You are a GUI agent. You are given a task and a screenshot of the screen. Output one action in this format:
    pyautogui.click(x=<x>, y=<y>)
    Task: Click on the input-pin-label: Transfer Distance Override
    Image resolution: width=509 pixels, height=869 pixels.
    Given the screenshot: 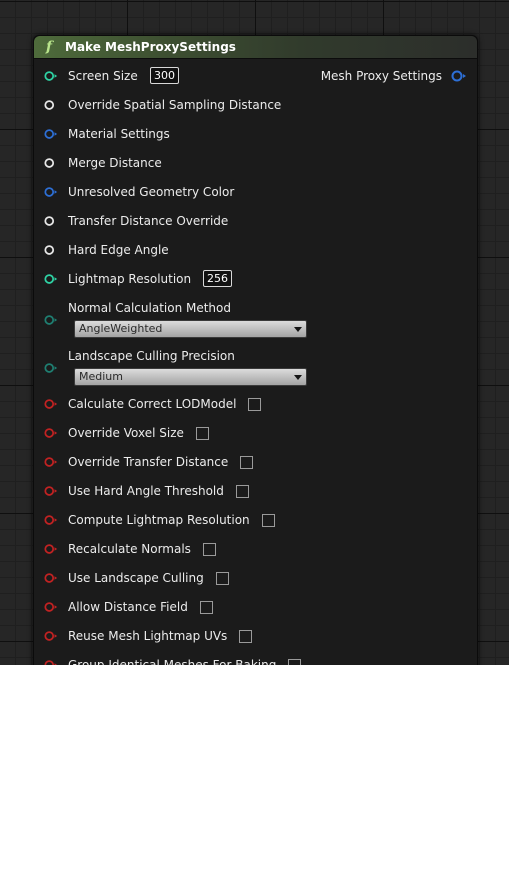 What is the action you would take?
    pyautogui.click(x=148, y=221)
    